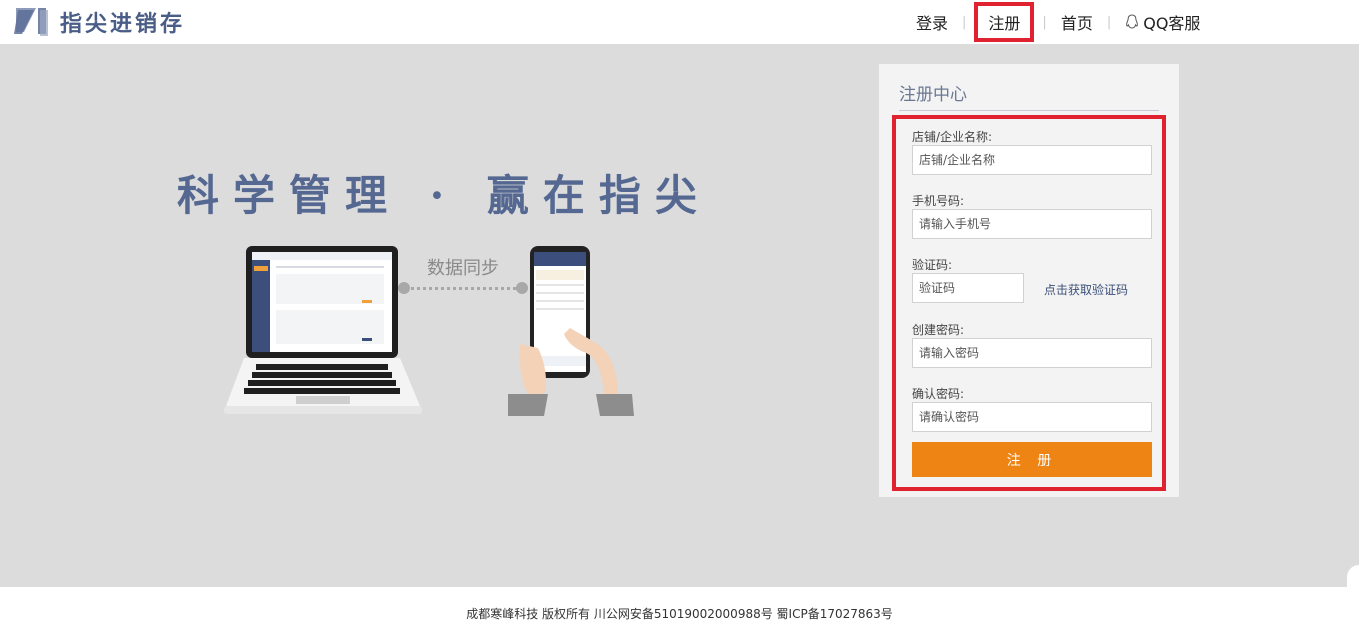  Describe the element at coordinates (1004, 22) in the screenshot. I see `nav-register: 注册` at that location.